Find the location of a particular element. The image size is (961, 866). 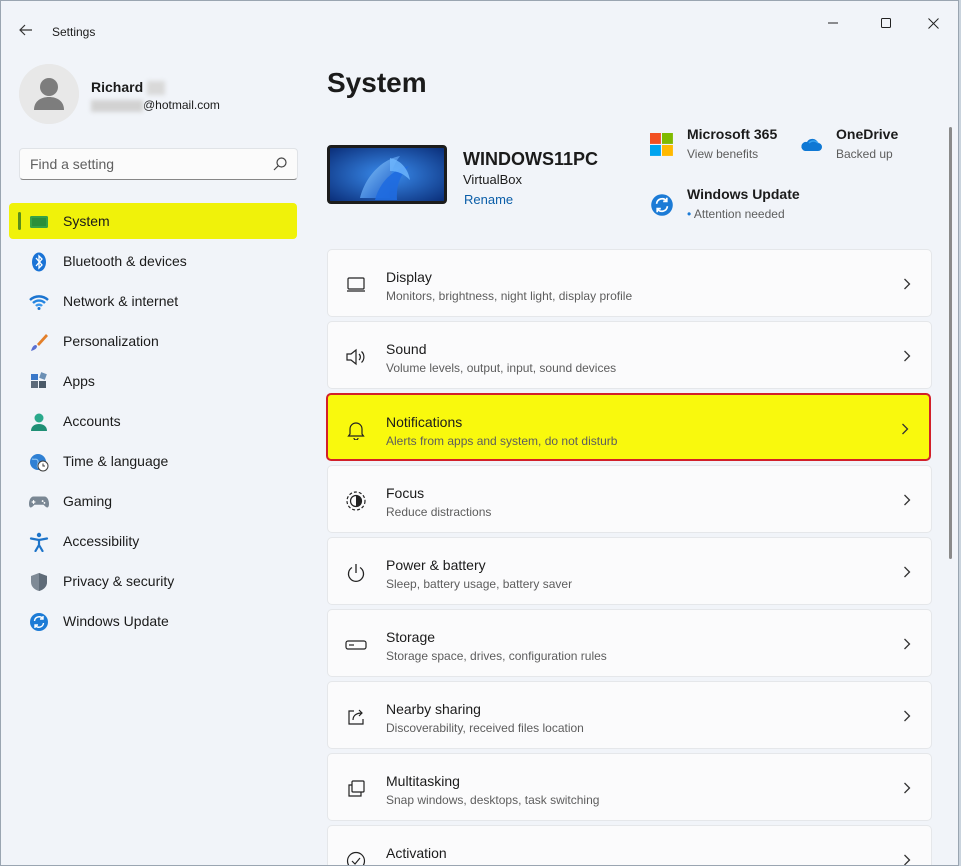

speaker-icon is located at coordinates (356, 357).